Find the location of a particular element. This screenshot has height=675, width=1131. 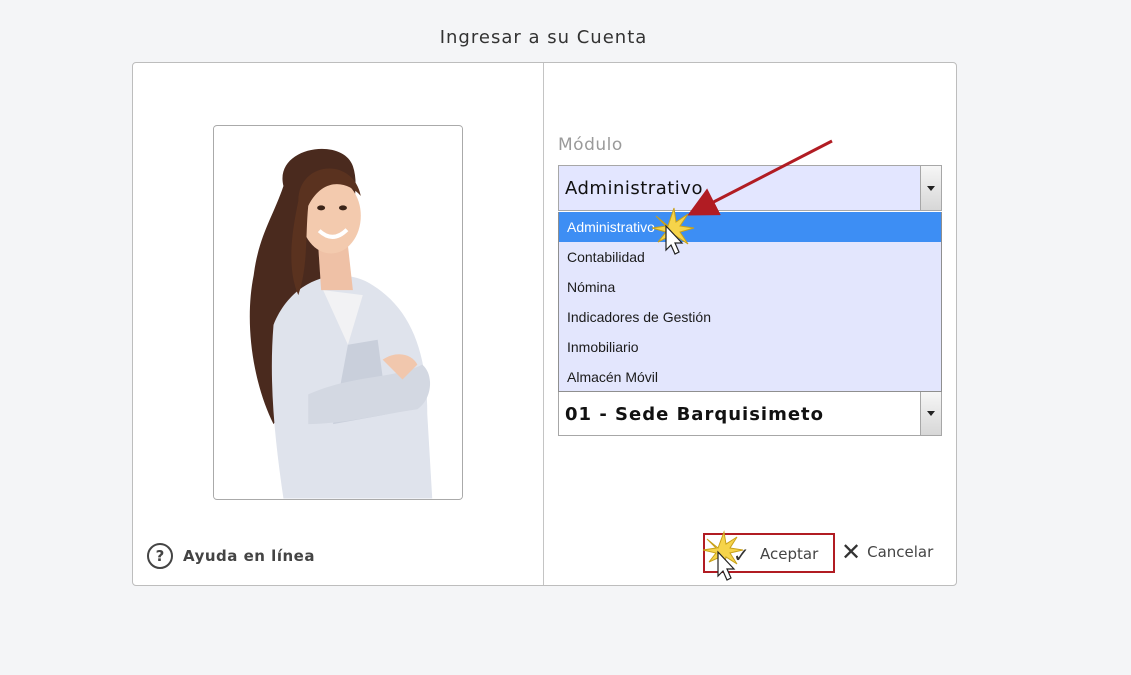

user-photo is located at coordinates (338, 312).